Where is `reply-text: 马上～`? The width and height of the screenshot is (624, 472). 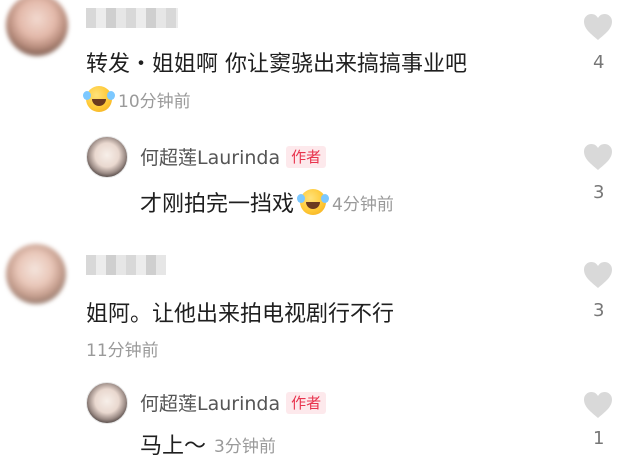
reply-text: 马上～ is located at coordinates (173, 446).